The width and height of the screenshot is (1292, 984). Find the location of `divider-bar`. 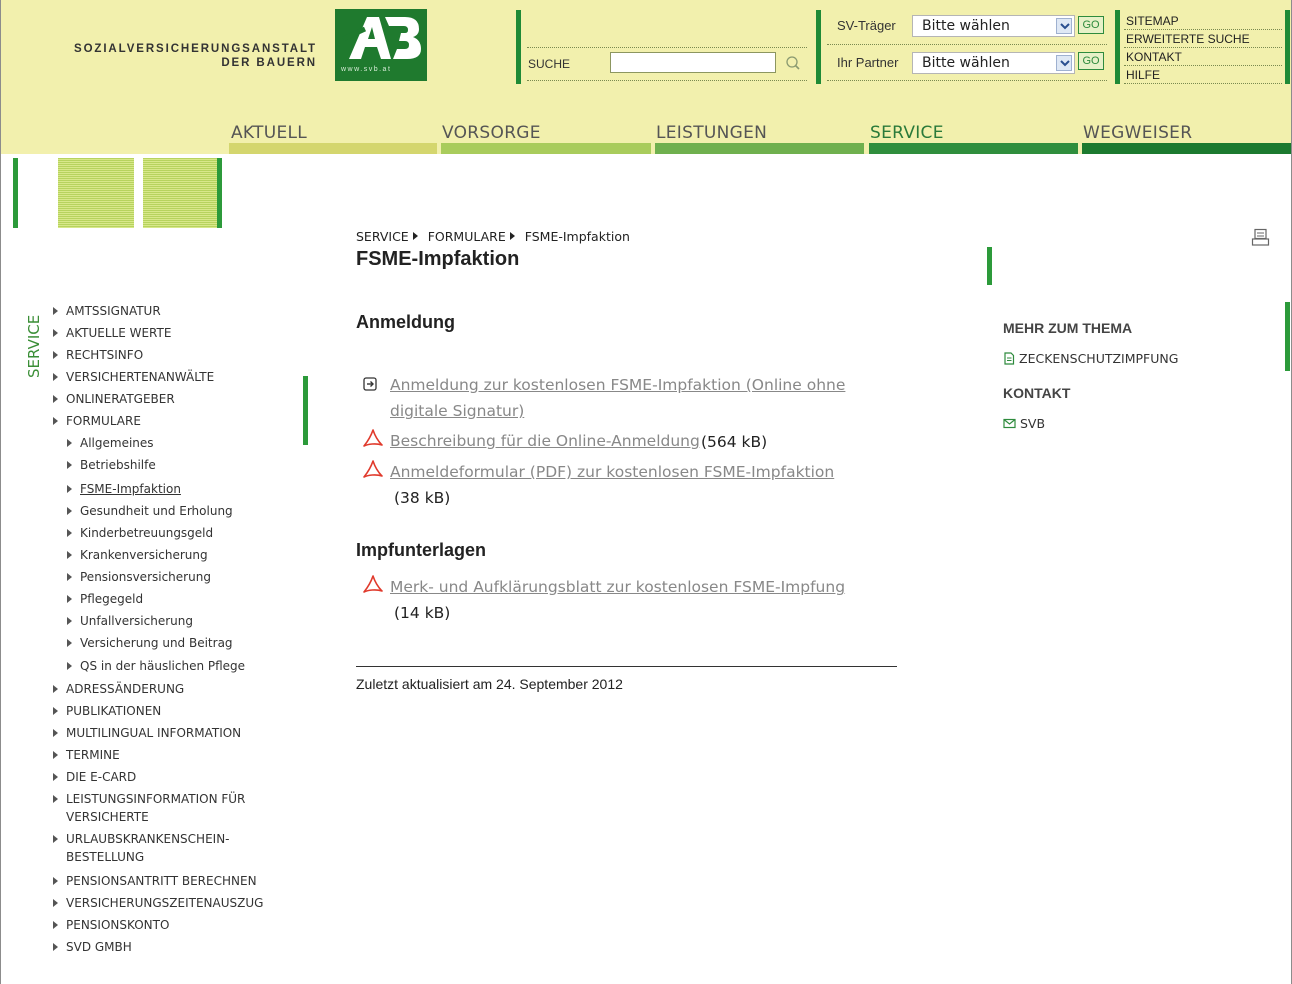

divider-bar is located at coordinates (1117, 47).